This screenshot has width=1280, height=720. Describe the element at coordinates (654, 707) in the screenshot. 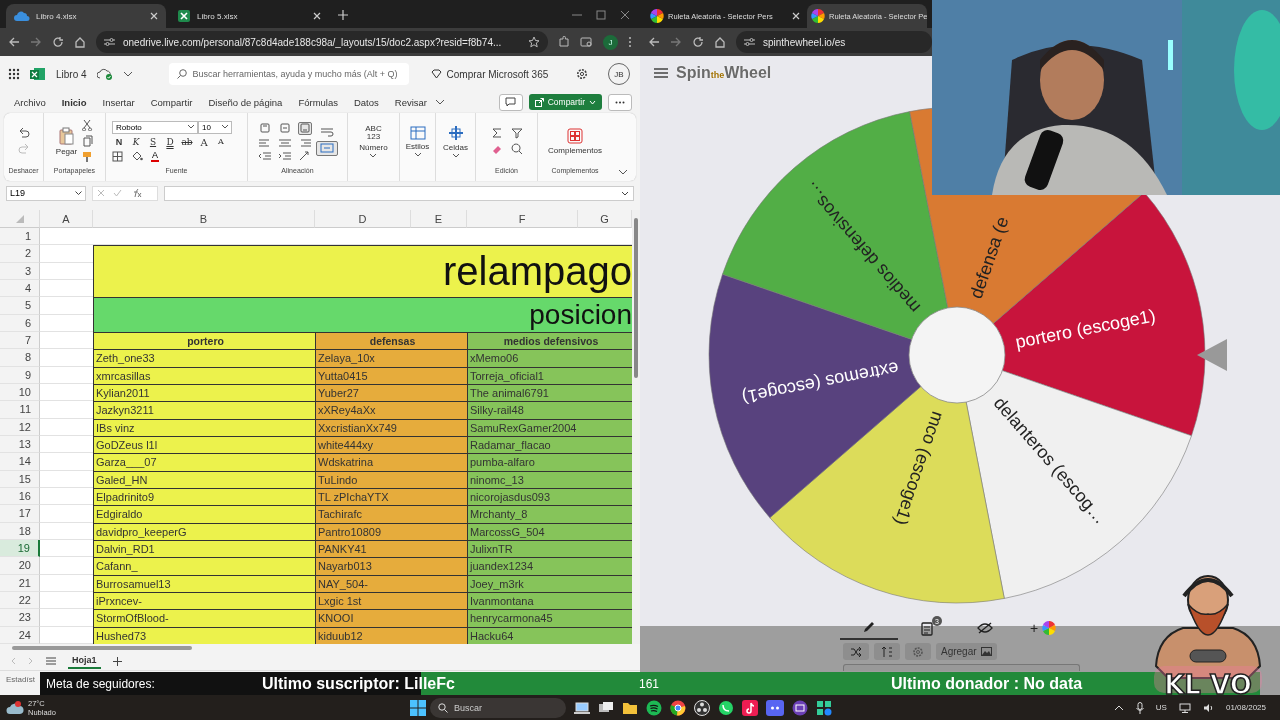

I see `music-app-icon` at that location.